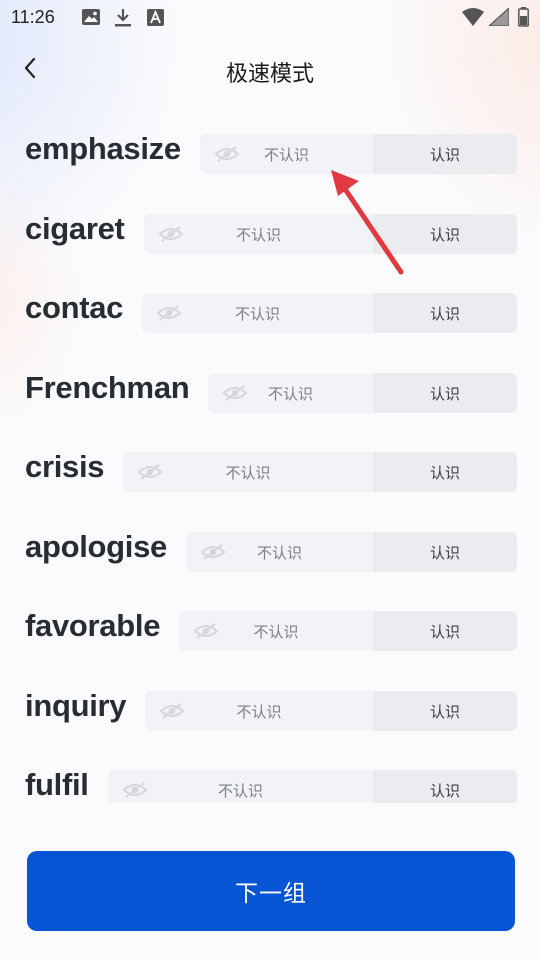 Image resolution: width=540 pixels, height=960 pixels. What do you see at coordinates (91, 19) in the screenshot?
I see `image-icon` at bounding box center [91, 19].